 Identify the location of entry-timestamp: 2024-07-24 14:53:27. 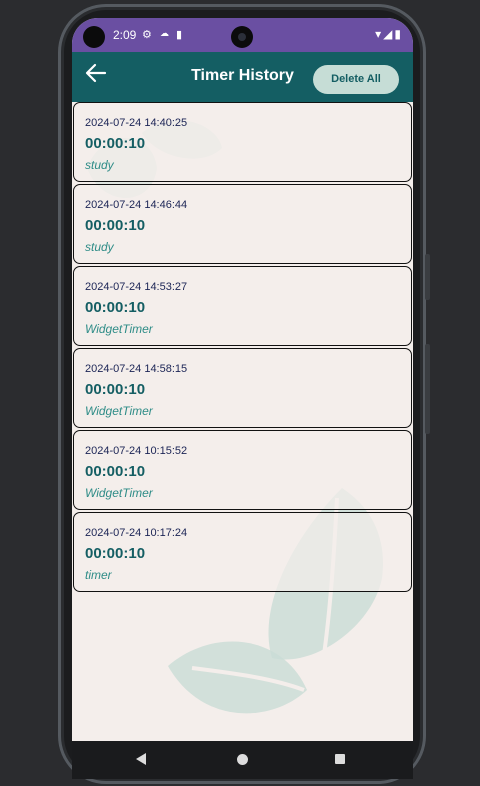
(136, 287).